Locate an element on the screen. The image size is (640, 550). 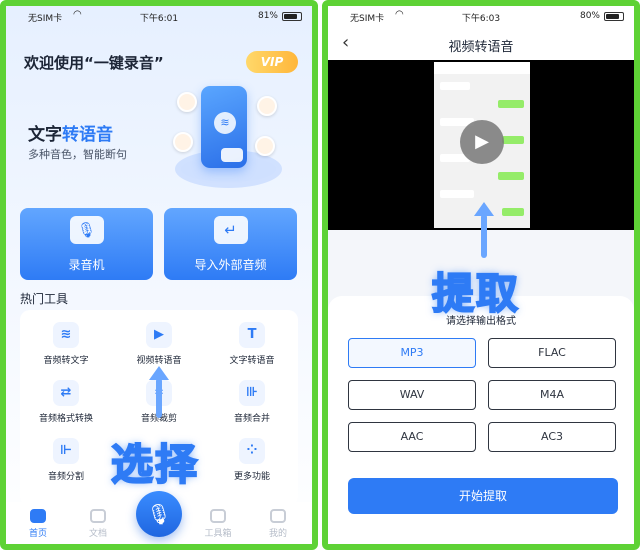
hot-tools-title: 热门工具 is located at coordinates (44, 299).